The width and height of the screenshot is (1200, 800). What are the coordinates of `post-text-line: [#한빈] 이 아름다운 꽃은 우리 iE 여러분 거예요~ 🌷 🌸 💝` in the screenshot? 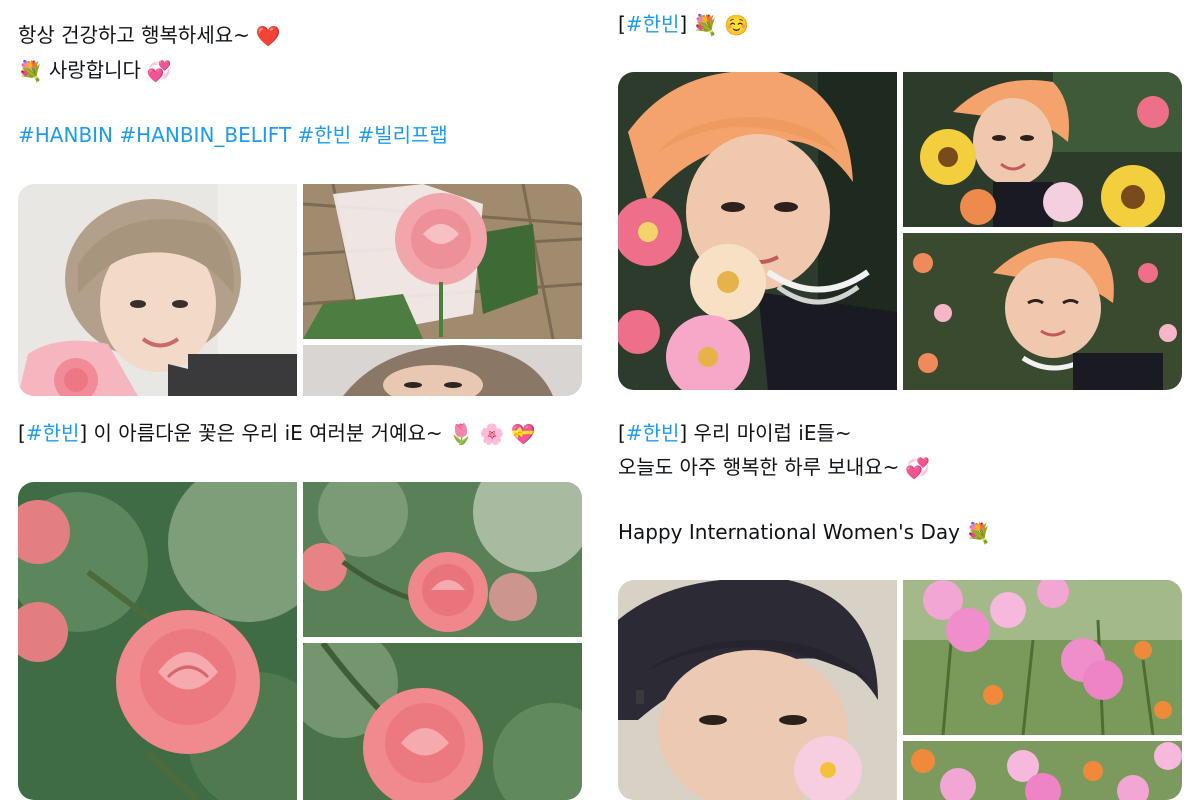 It's located at (276, 433).